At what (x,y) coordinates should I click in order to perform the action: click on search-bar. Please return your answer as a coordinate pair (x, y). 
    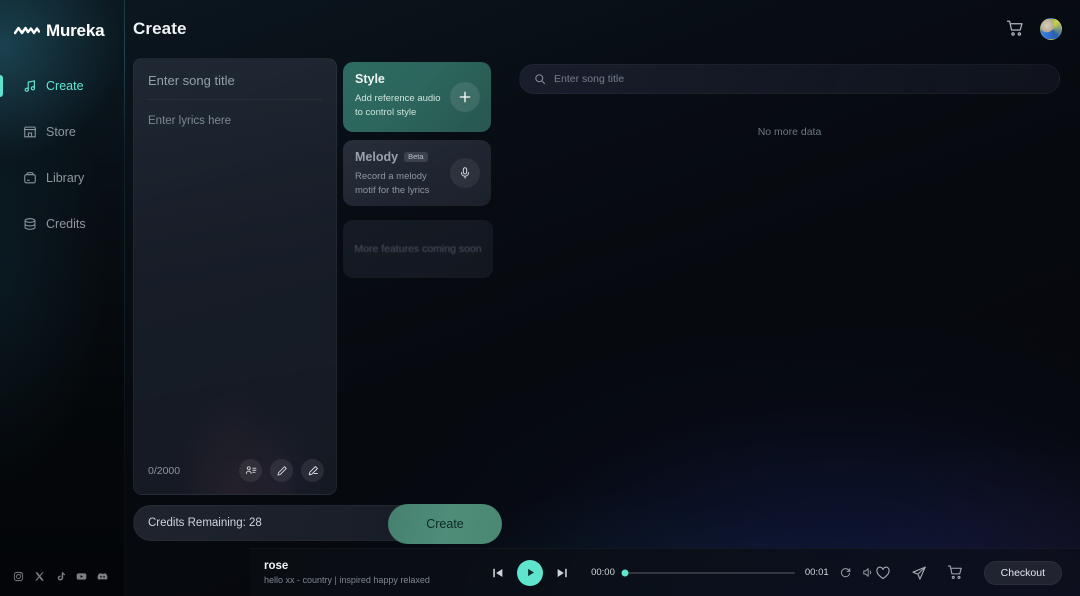
    Looking at the image, I should click on (789, 79).